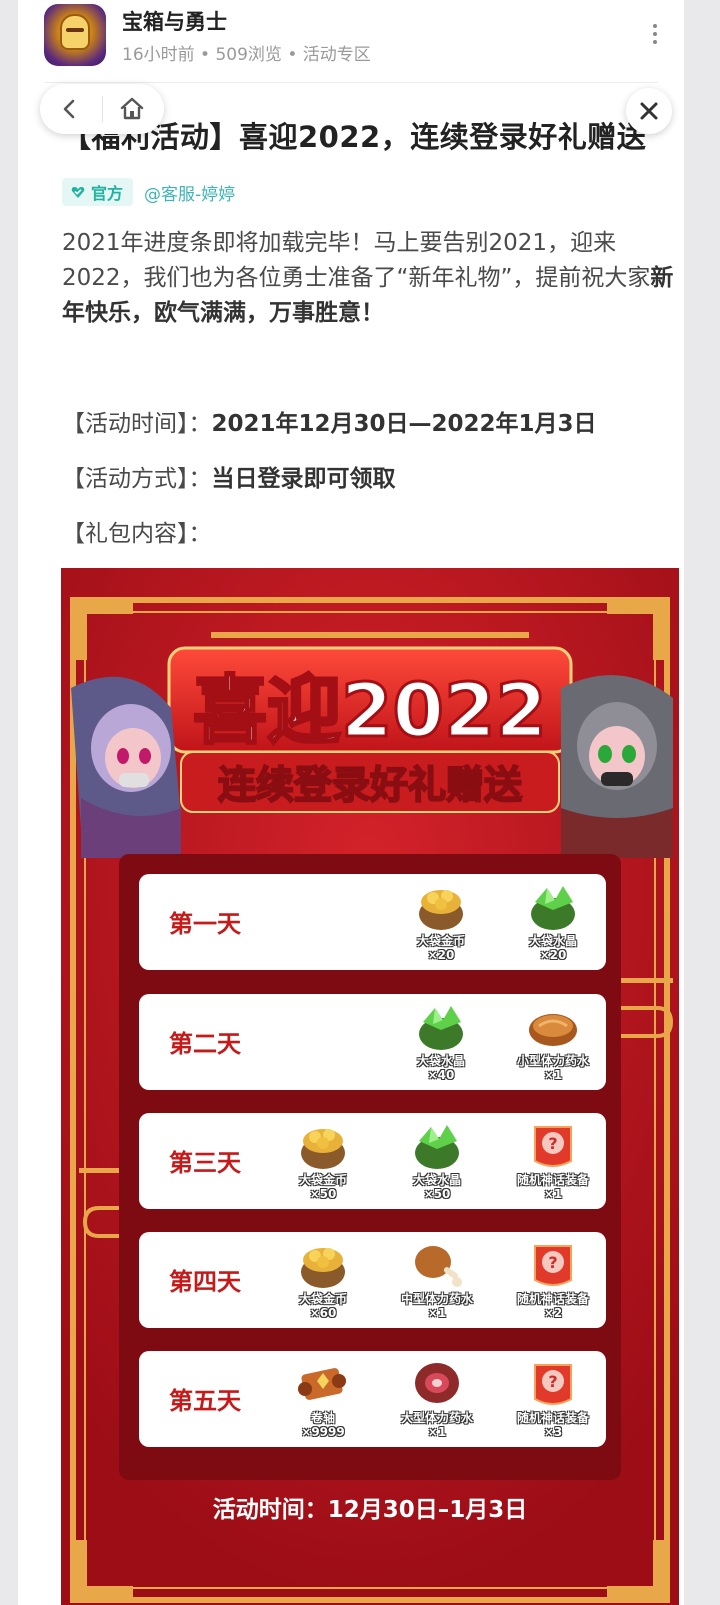 The height and width of the screenshot is (1605, 720). Describe the element at coordinates (370, 1510) in the screenshot. I see `banner-footer-time: 活动时间：12月30日–1月3日` at that location.